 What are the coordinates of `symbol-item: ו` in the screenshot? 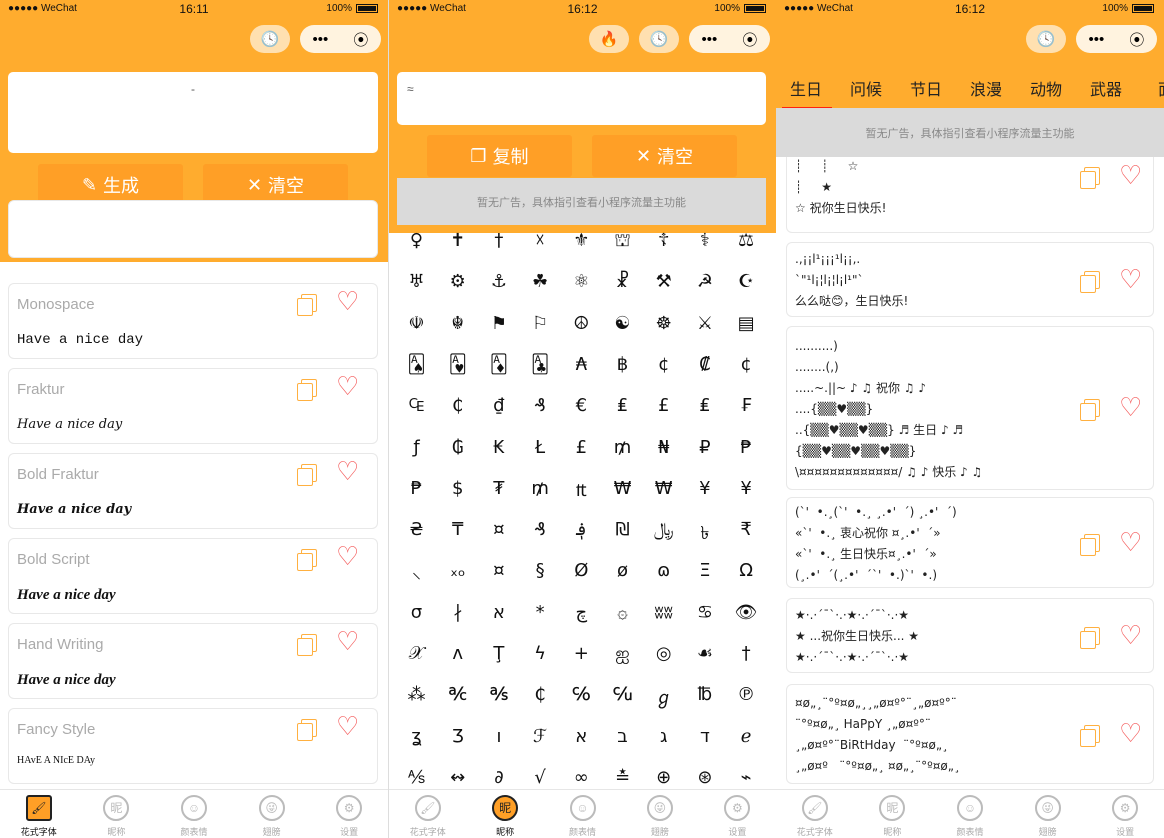 It's located at (498, 736).